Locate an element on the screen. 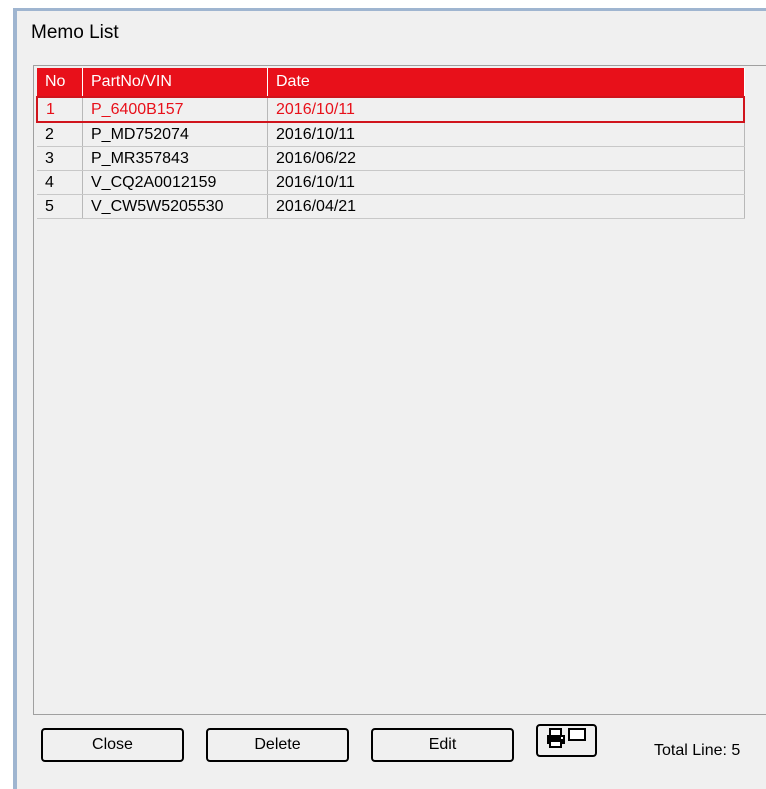 This screenshot has height=789, width=766. table-row: 1 P_6400B157 2016/10/11 is located at coordinates (390, 109).